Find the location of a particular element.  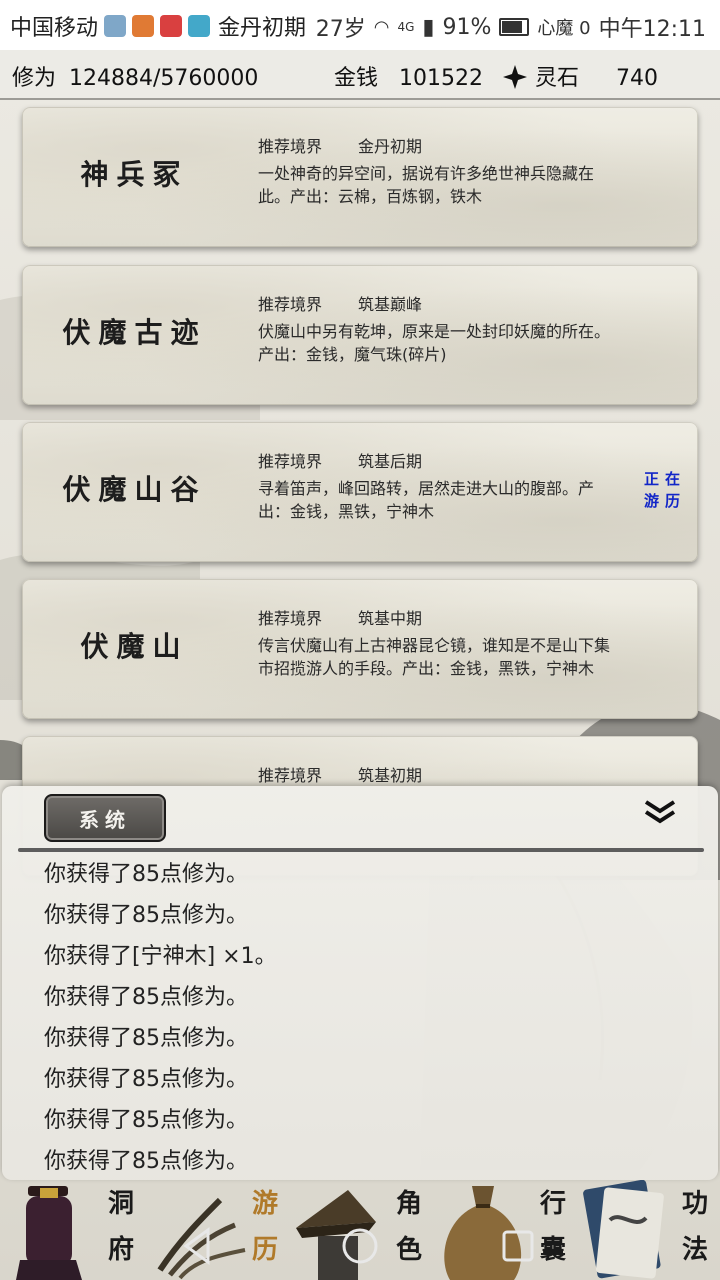

realm-value: 筑基中期 is located at coordinates (390, 618).